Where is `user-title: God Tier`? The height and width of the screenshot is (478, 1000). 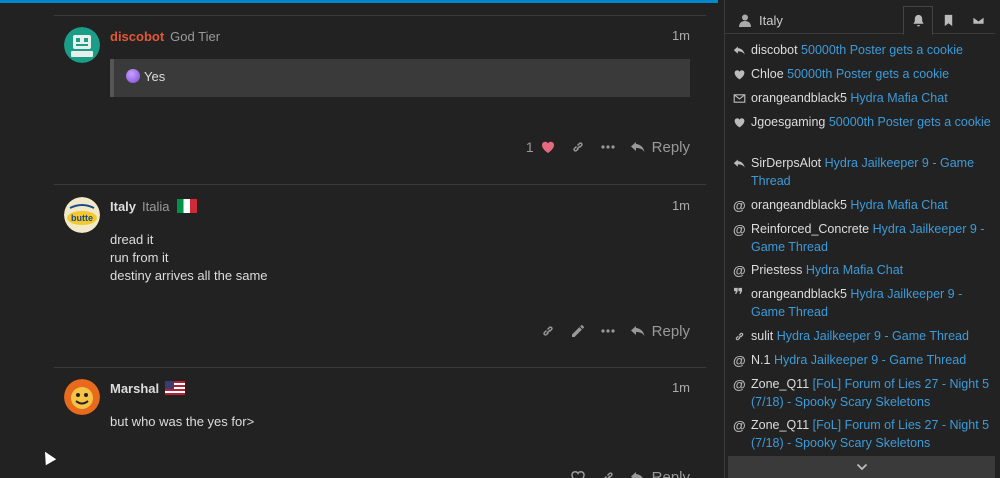
user-title: God Tier is located at coordinates (195, 36).